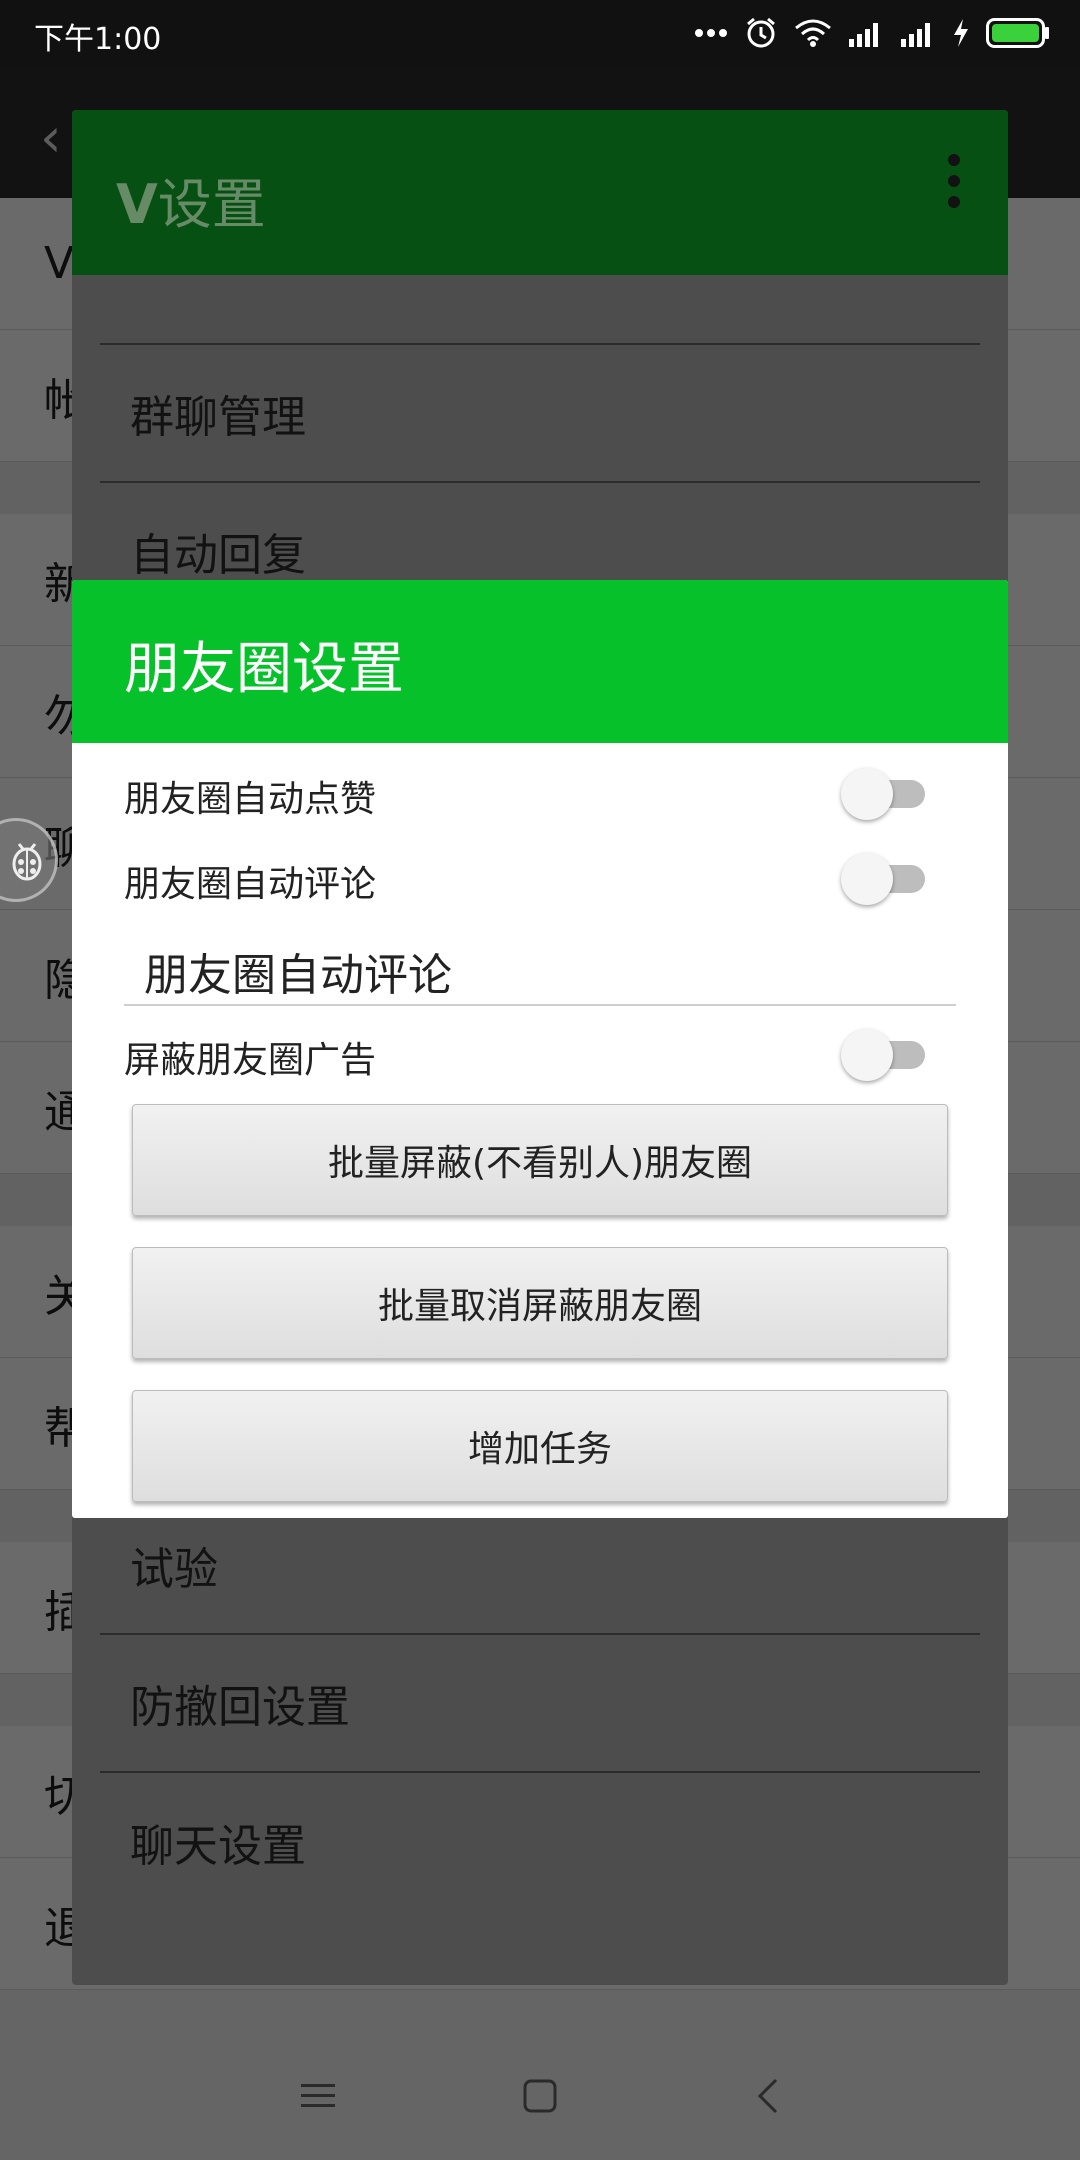 The image size is (1080, 2160). I want to click on toggle-row-block-ads: 屏蔽朋友圈广告, so click(540, 1054).